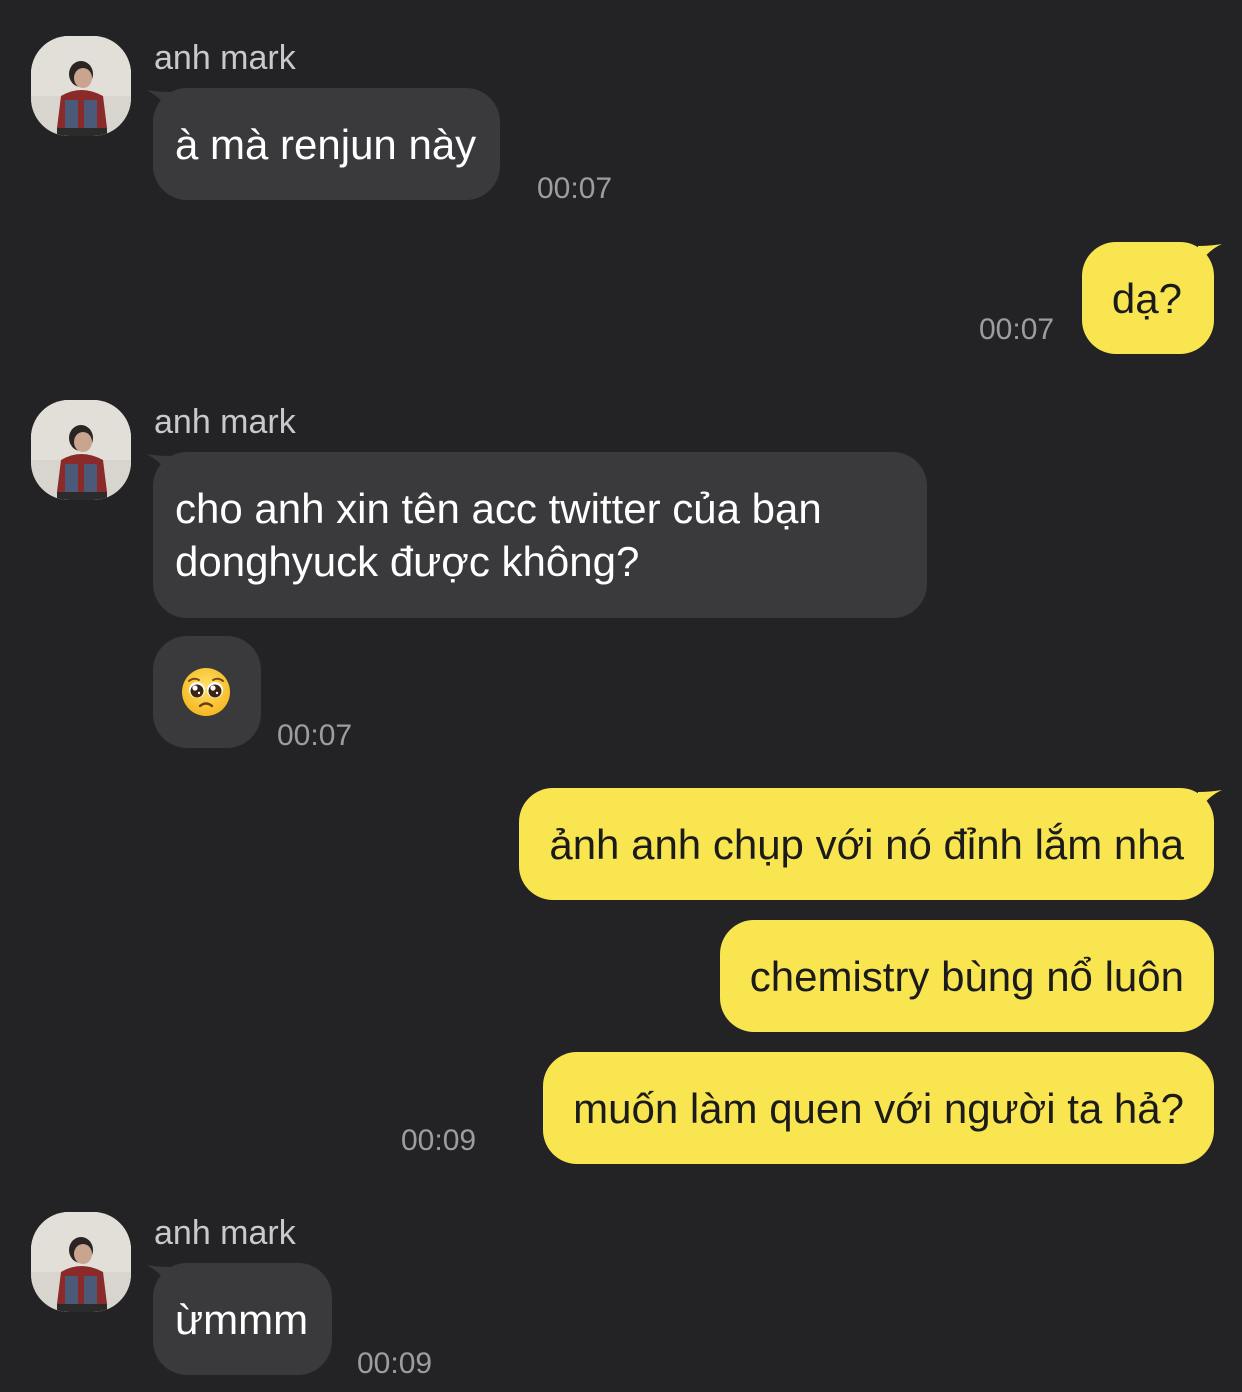  I want to click on message-bubble: dạ?, so click(1147, 298).